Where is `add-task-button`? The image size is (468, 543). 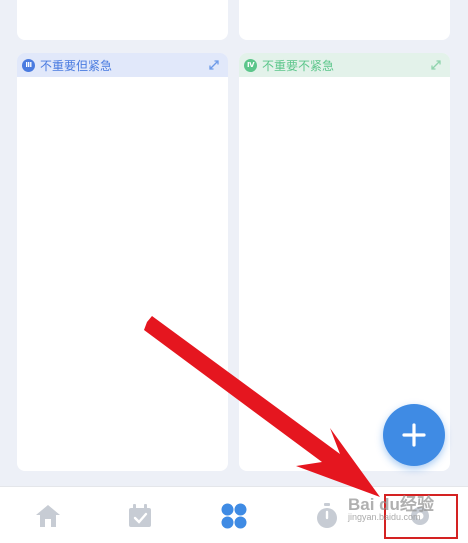 add-task-button is located at coordinates (414, 435).